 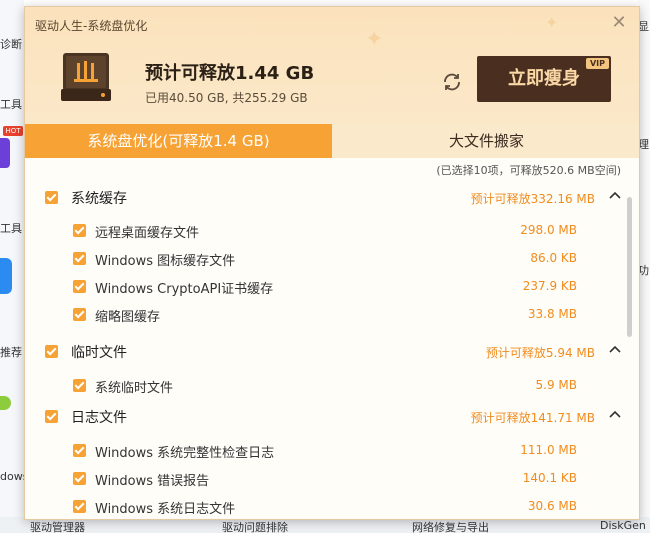 I want to click on bg-text: DiskGen, so click(x=623, y=525).